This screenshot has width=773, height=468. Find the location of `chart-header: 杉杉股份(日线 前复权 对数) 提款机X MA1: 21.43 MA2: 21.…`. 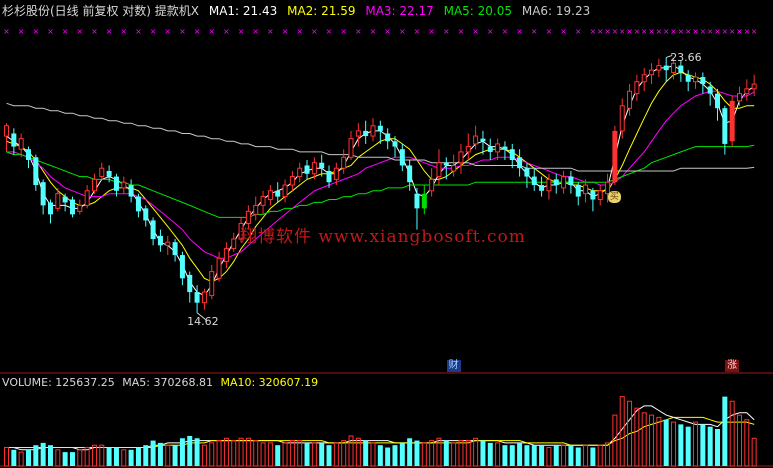

chart-header: 杉杉股份(日线 前复权 对数) 提款机X MA1: 21.43 MA2: 21.… is located at coordinates (299, 10).